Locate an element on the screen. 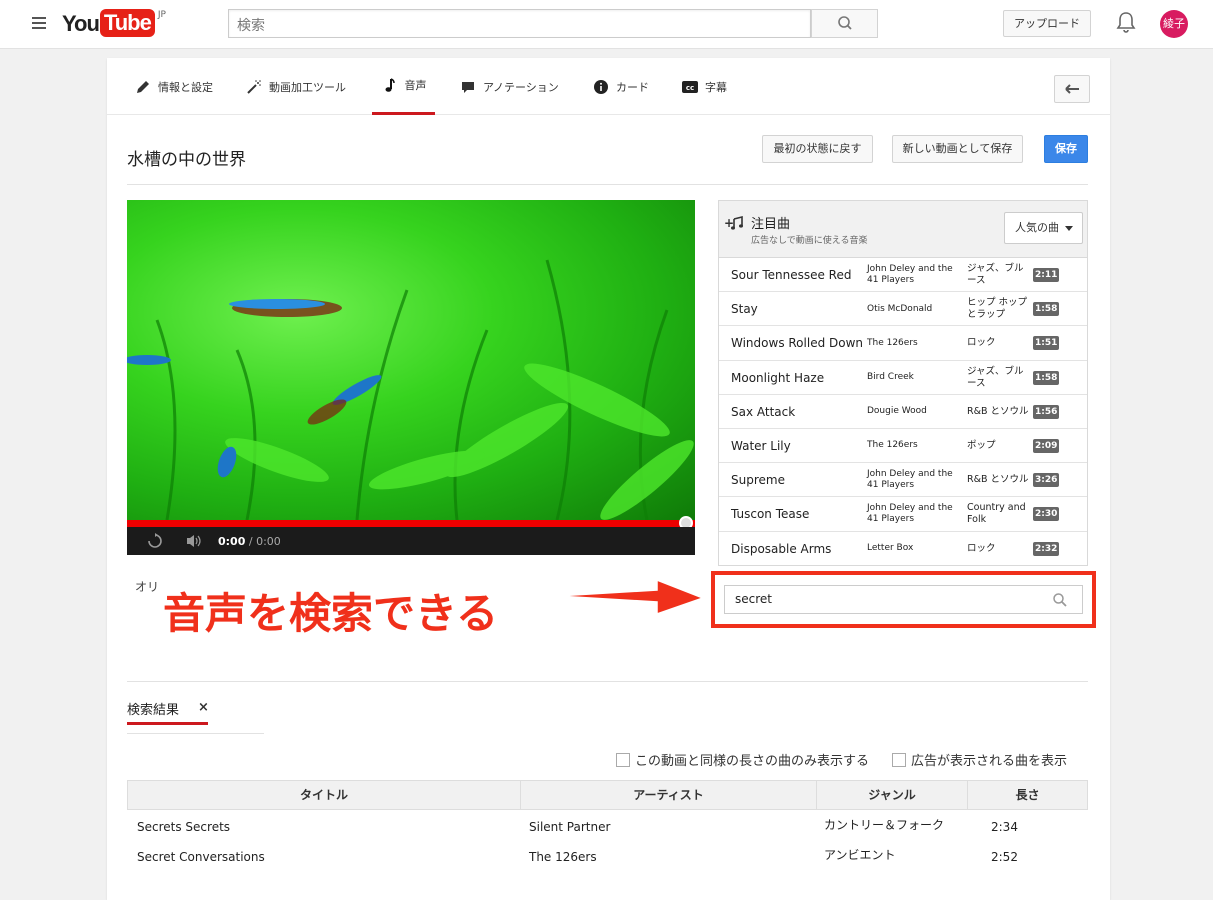 This screenshot has width=1213, height=900. result-length: 2:52 is located at coordinates (1004, 857).